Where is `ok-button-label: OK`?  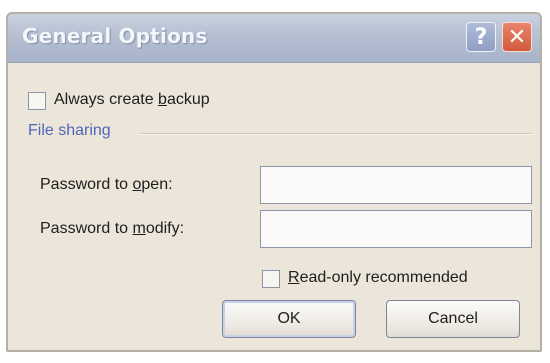 ok-button-label: OK is located at coordinates (289, 318).